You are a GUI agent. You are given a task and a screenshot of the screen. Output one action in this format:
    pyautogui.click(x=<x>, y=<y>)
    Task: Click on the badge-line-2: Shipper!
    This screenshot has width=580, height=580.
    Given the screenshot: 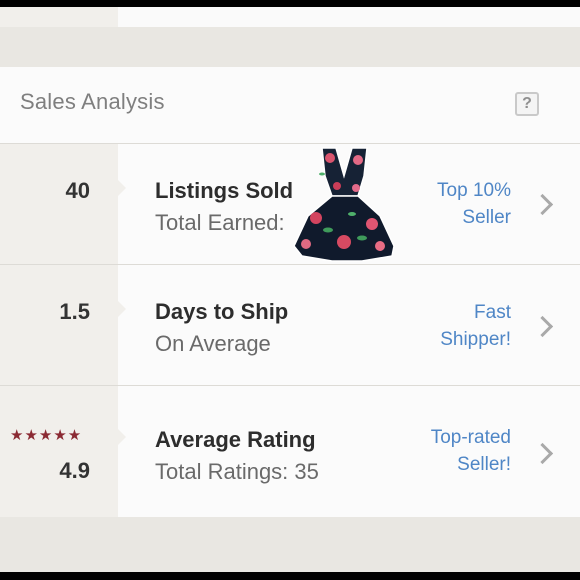 What is the action you would take?
    pyautogui.click(x=475, y=339)
    